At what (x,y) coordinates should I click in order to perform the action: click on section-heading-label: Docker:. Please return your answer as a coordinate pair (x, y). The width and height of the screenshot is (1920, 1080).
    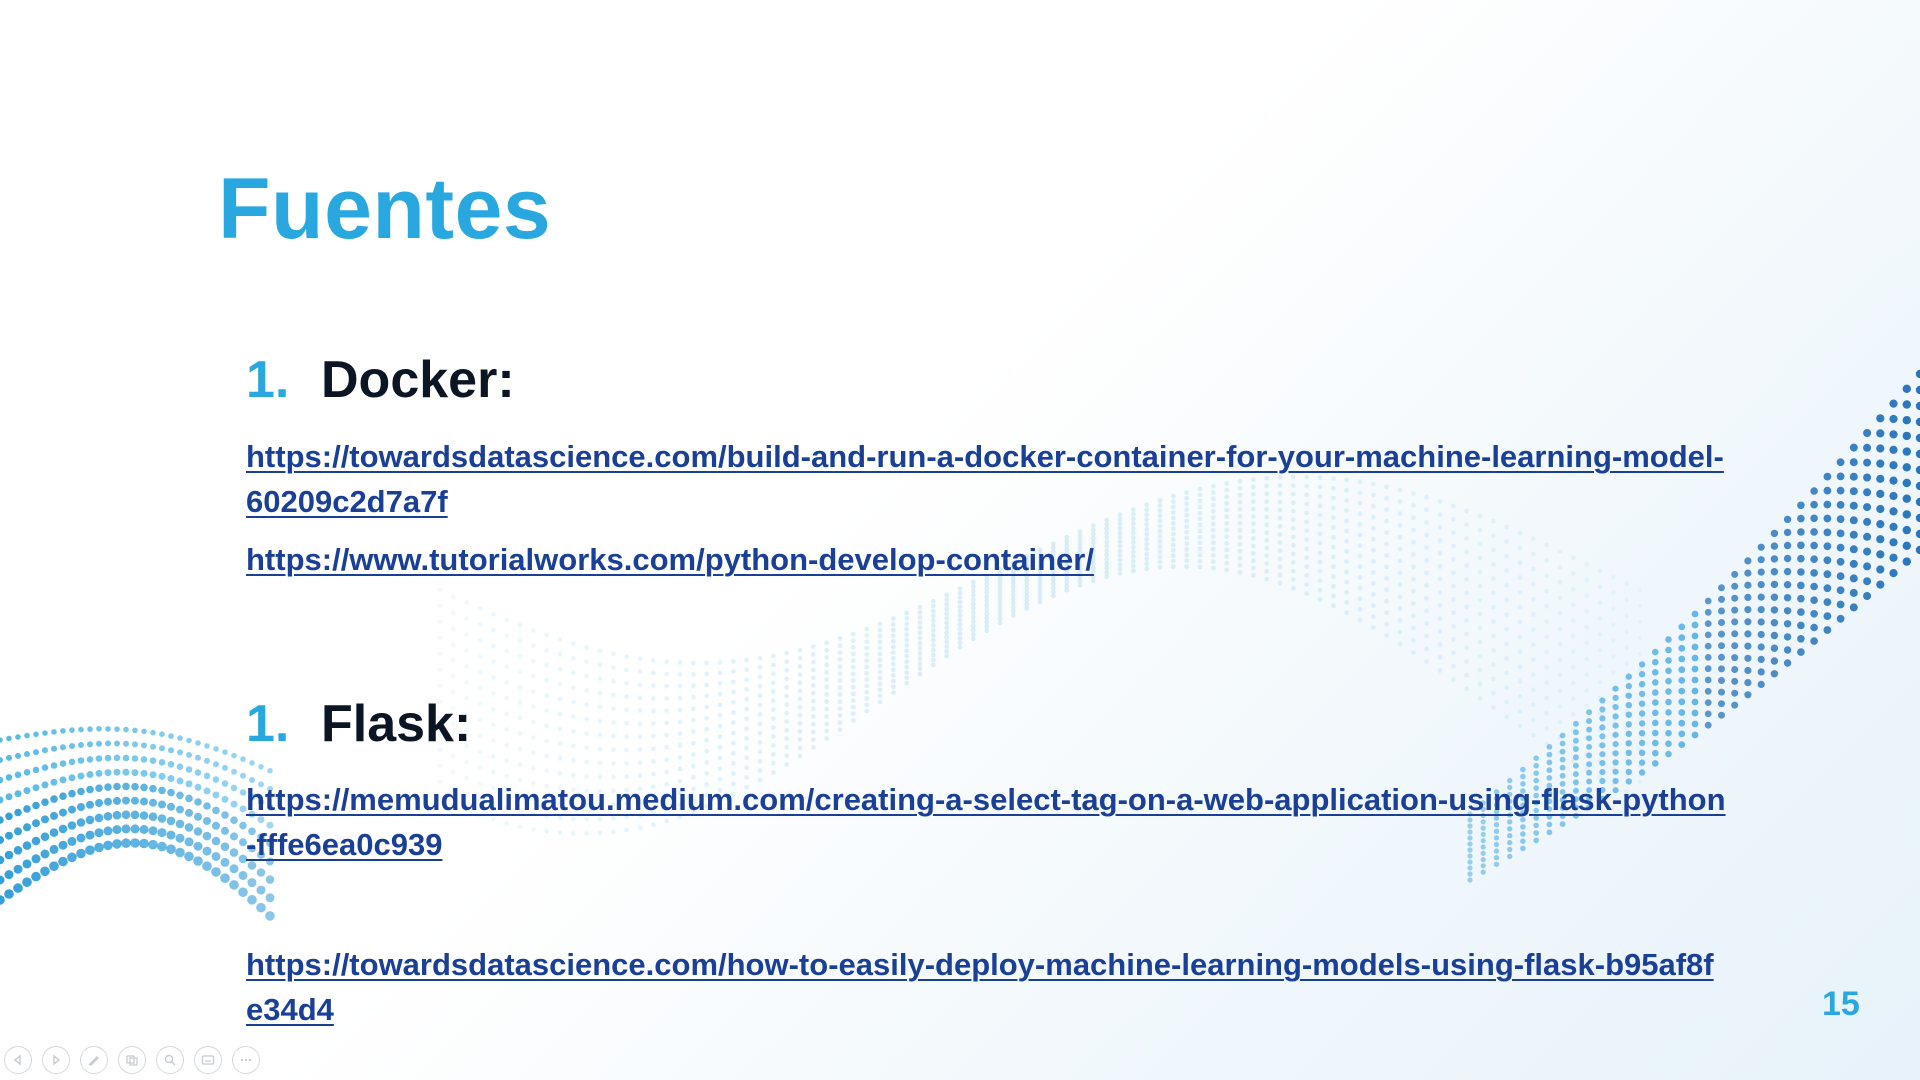
    Looking at the image, I should click on (418, 380).